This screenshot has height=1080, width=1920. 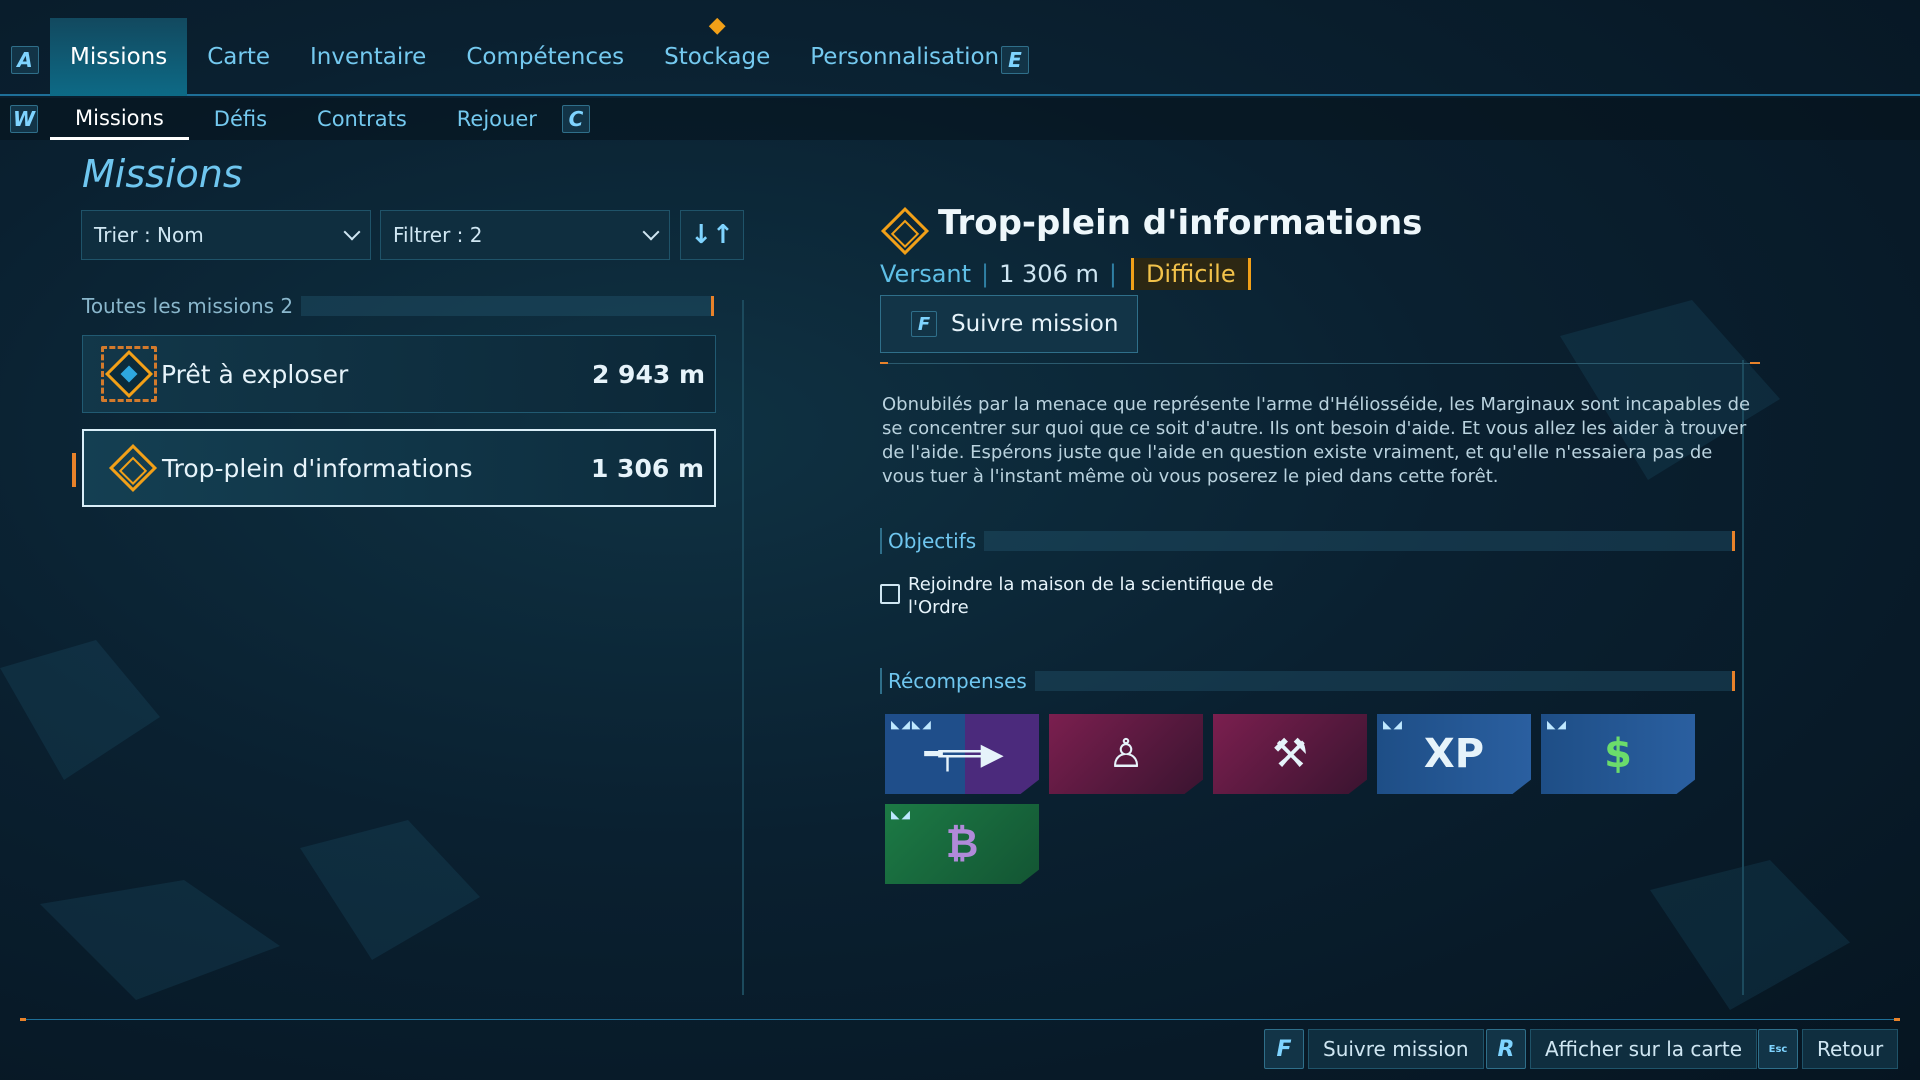 I want to click on skill-point-icon: ♙, so click(x=1126, y=754).